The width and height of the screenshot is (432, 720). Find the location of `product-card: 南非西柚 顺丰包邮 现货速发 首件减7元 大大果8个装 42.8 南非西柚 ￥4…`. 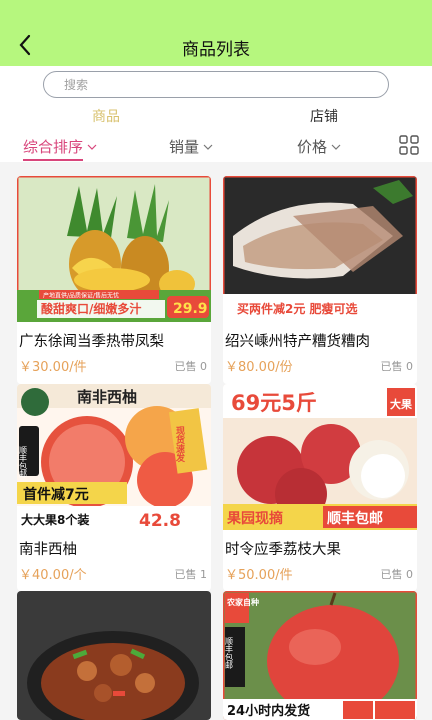

product-card: 南非西柚 顺丰包邮 现货速发 首件减7元 大大果8个装 42.8 南非西柚 ￥4… is located at coordinates (114, 487).